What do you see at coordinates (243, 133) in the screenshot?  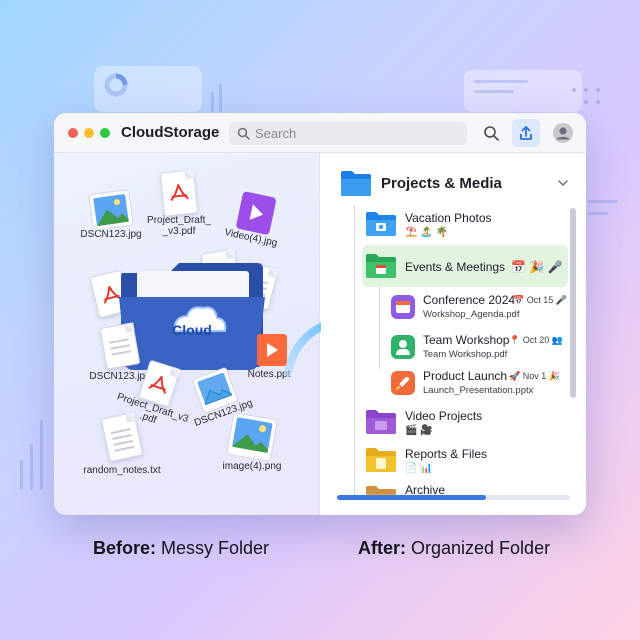 I see `search-icon` at bounding box center [243, 133].